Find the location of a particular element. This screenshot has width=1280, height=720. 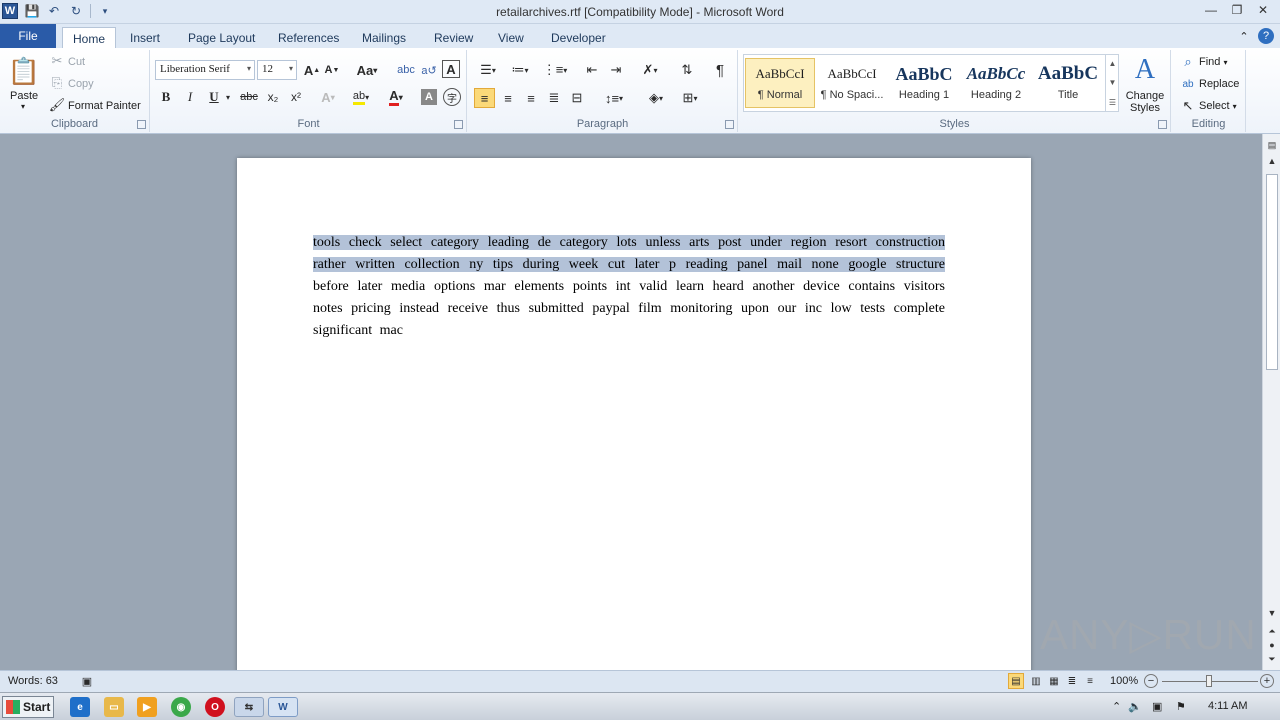

zoom-level: 100% is located at coordinates (1124, 681).